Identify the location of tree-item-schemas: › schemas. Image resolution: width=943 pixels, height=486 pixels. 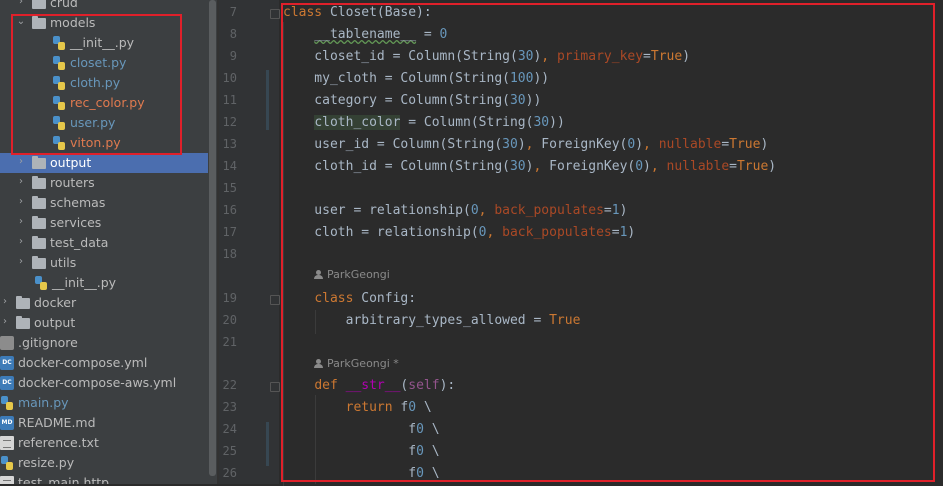
(104, 203).